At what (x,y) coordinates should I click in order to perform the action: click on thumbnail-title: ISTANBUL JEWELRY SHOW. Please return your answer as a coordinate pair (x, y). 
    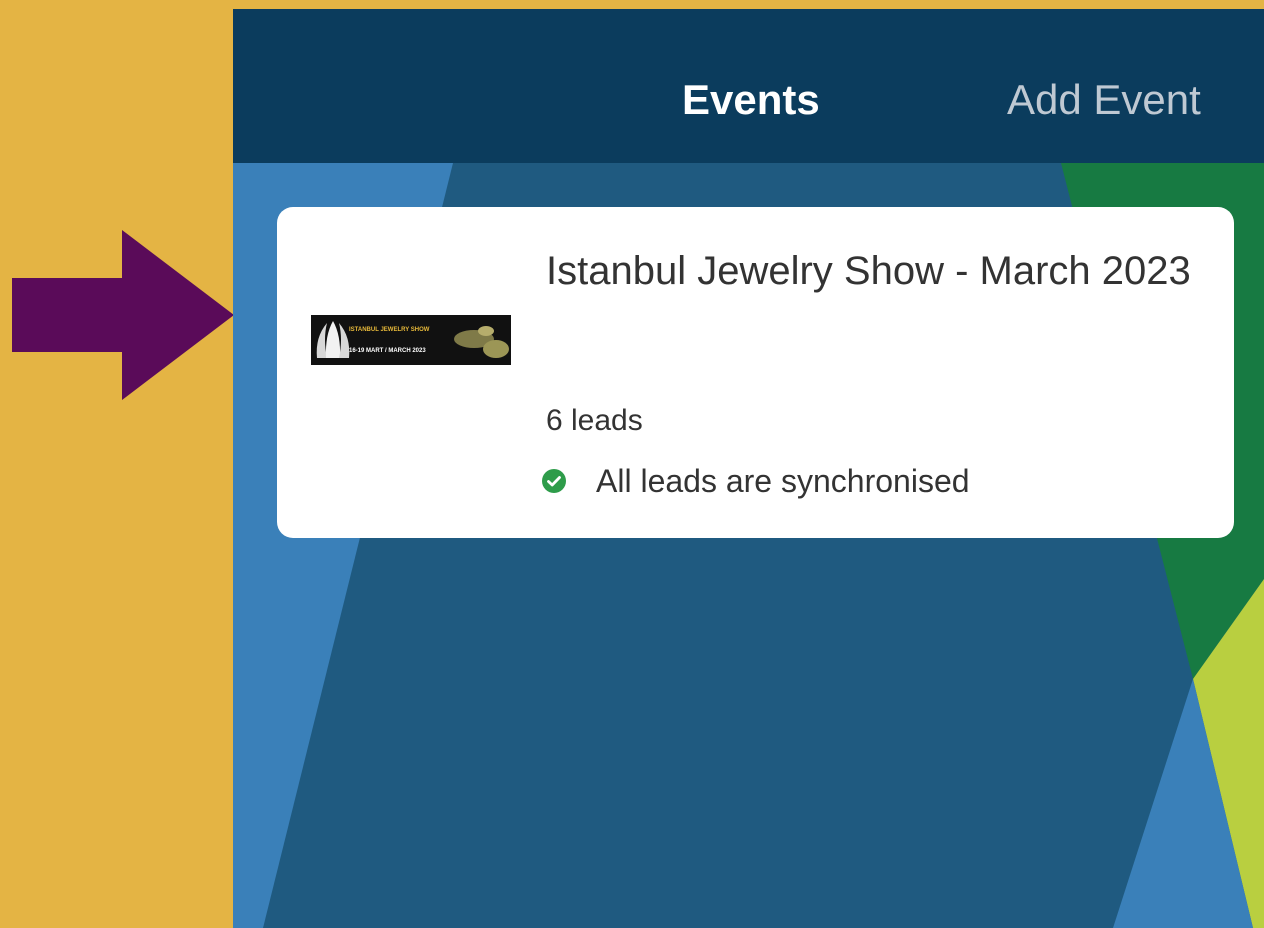
    Looking at the image, I should click on (389, 330).